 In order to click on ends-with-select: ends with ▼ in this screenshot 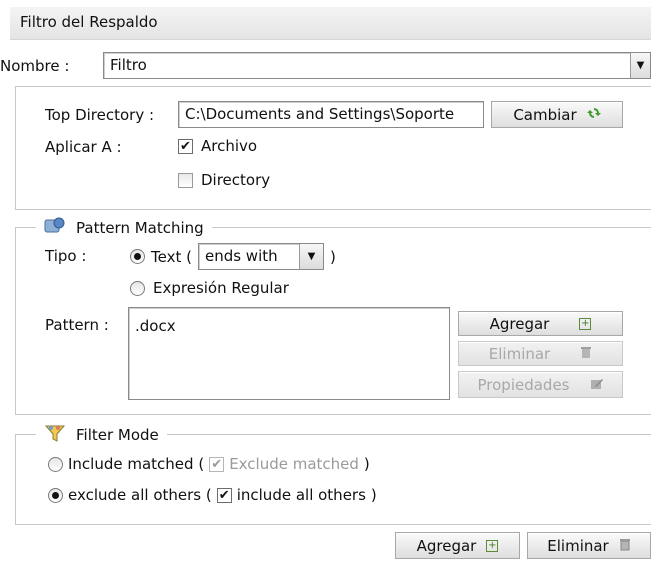, I will do `click(260, 256)`.